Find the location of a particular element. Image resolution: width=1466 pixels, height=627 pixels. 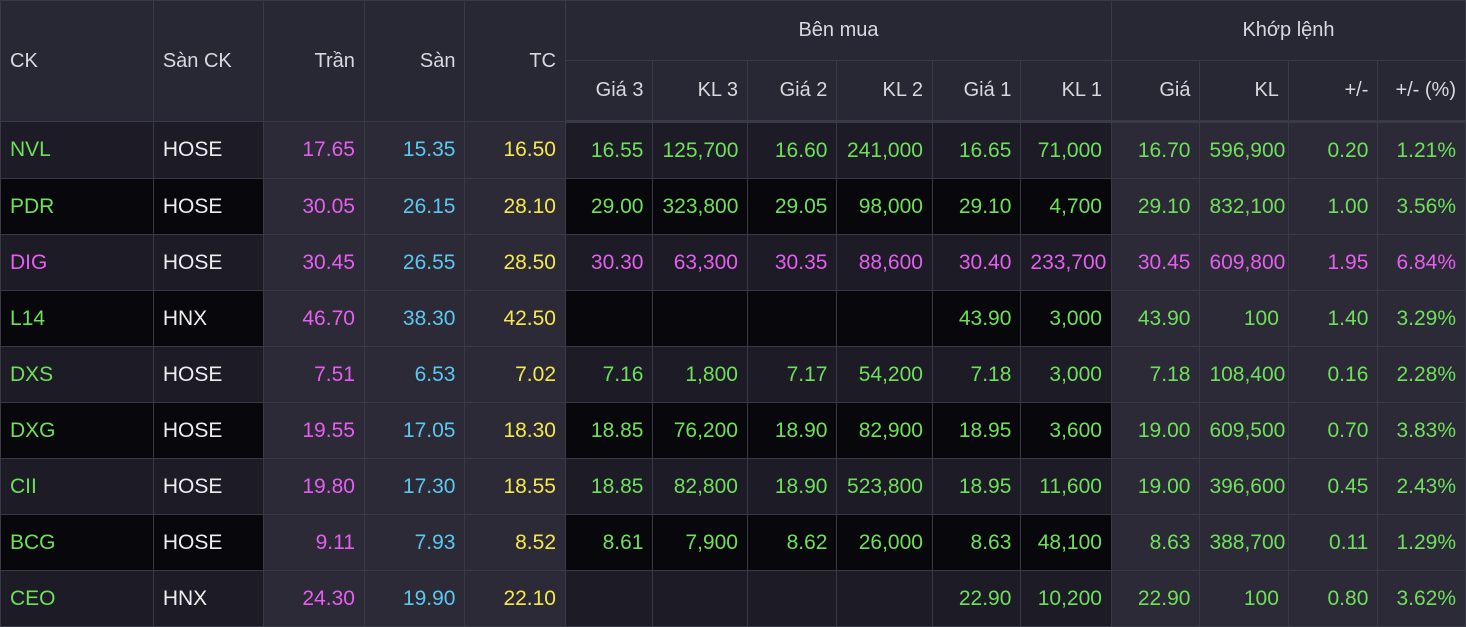

cell-tran: 30.05 is located at coordinates (314, 206).